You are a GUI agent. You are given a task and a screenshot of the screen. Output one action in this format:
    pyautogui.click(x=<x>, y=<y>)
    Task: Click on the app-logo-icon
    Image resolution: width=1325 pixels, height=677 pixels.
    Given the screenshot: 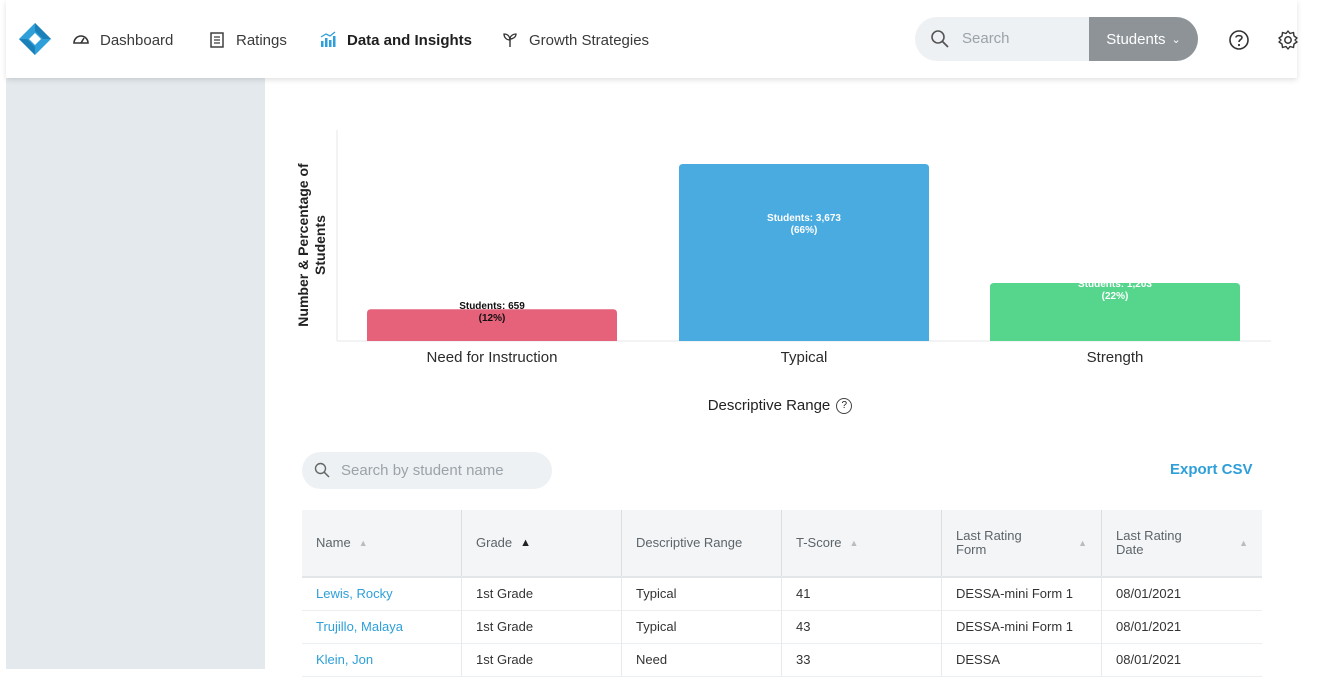 What is the action you would take?
    pyautogui.click(x=35, y=39)
    